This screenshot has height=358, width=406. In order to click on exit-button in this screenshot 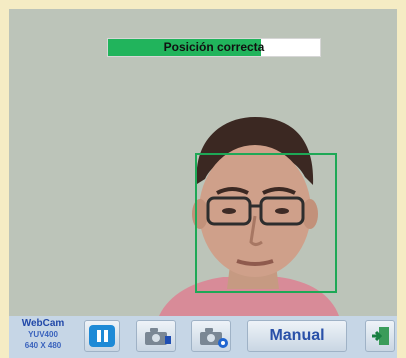, I will do `click(380, 336)`.